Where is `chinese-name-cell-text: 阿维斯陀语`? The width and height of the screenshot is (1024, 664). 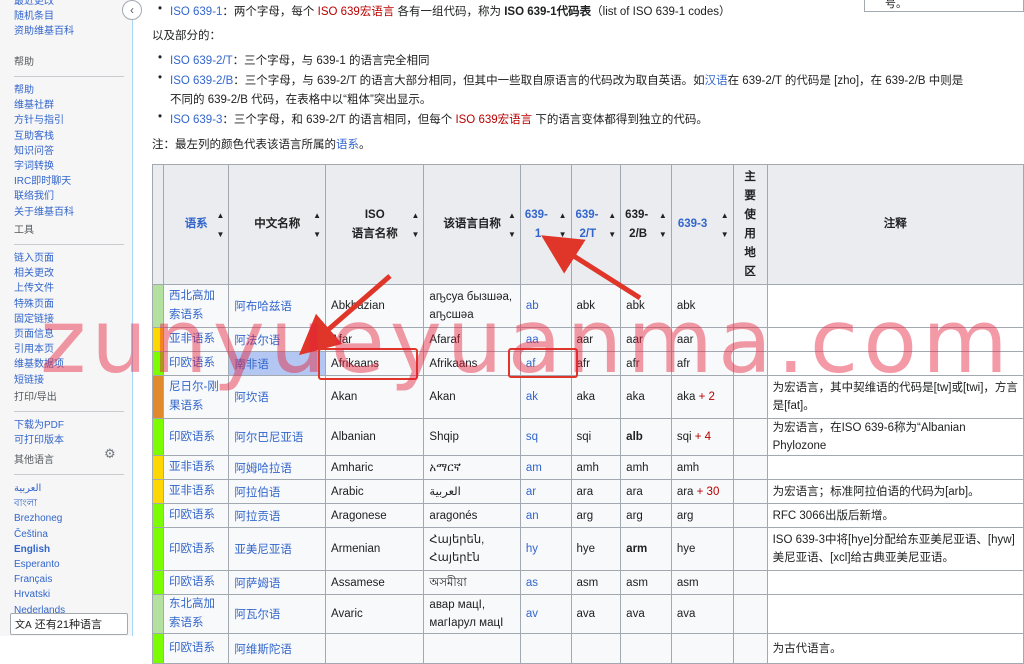
chinese-name-cell-text: 阿维斯陀语 is located at coordinates (263, 650).